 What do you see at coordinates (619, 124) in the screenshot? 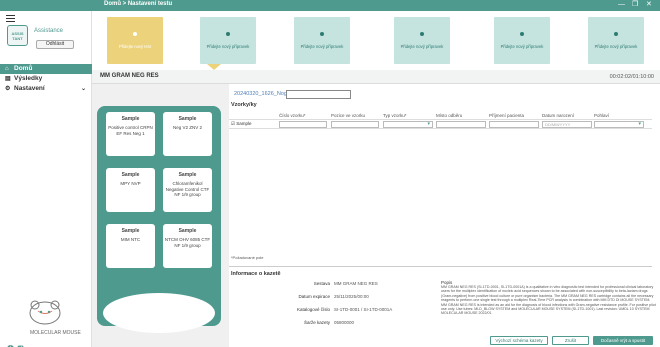
I see `sex-select: ▾` at bounding box center [619, 124].